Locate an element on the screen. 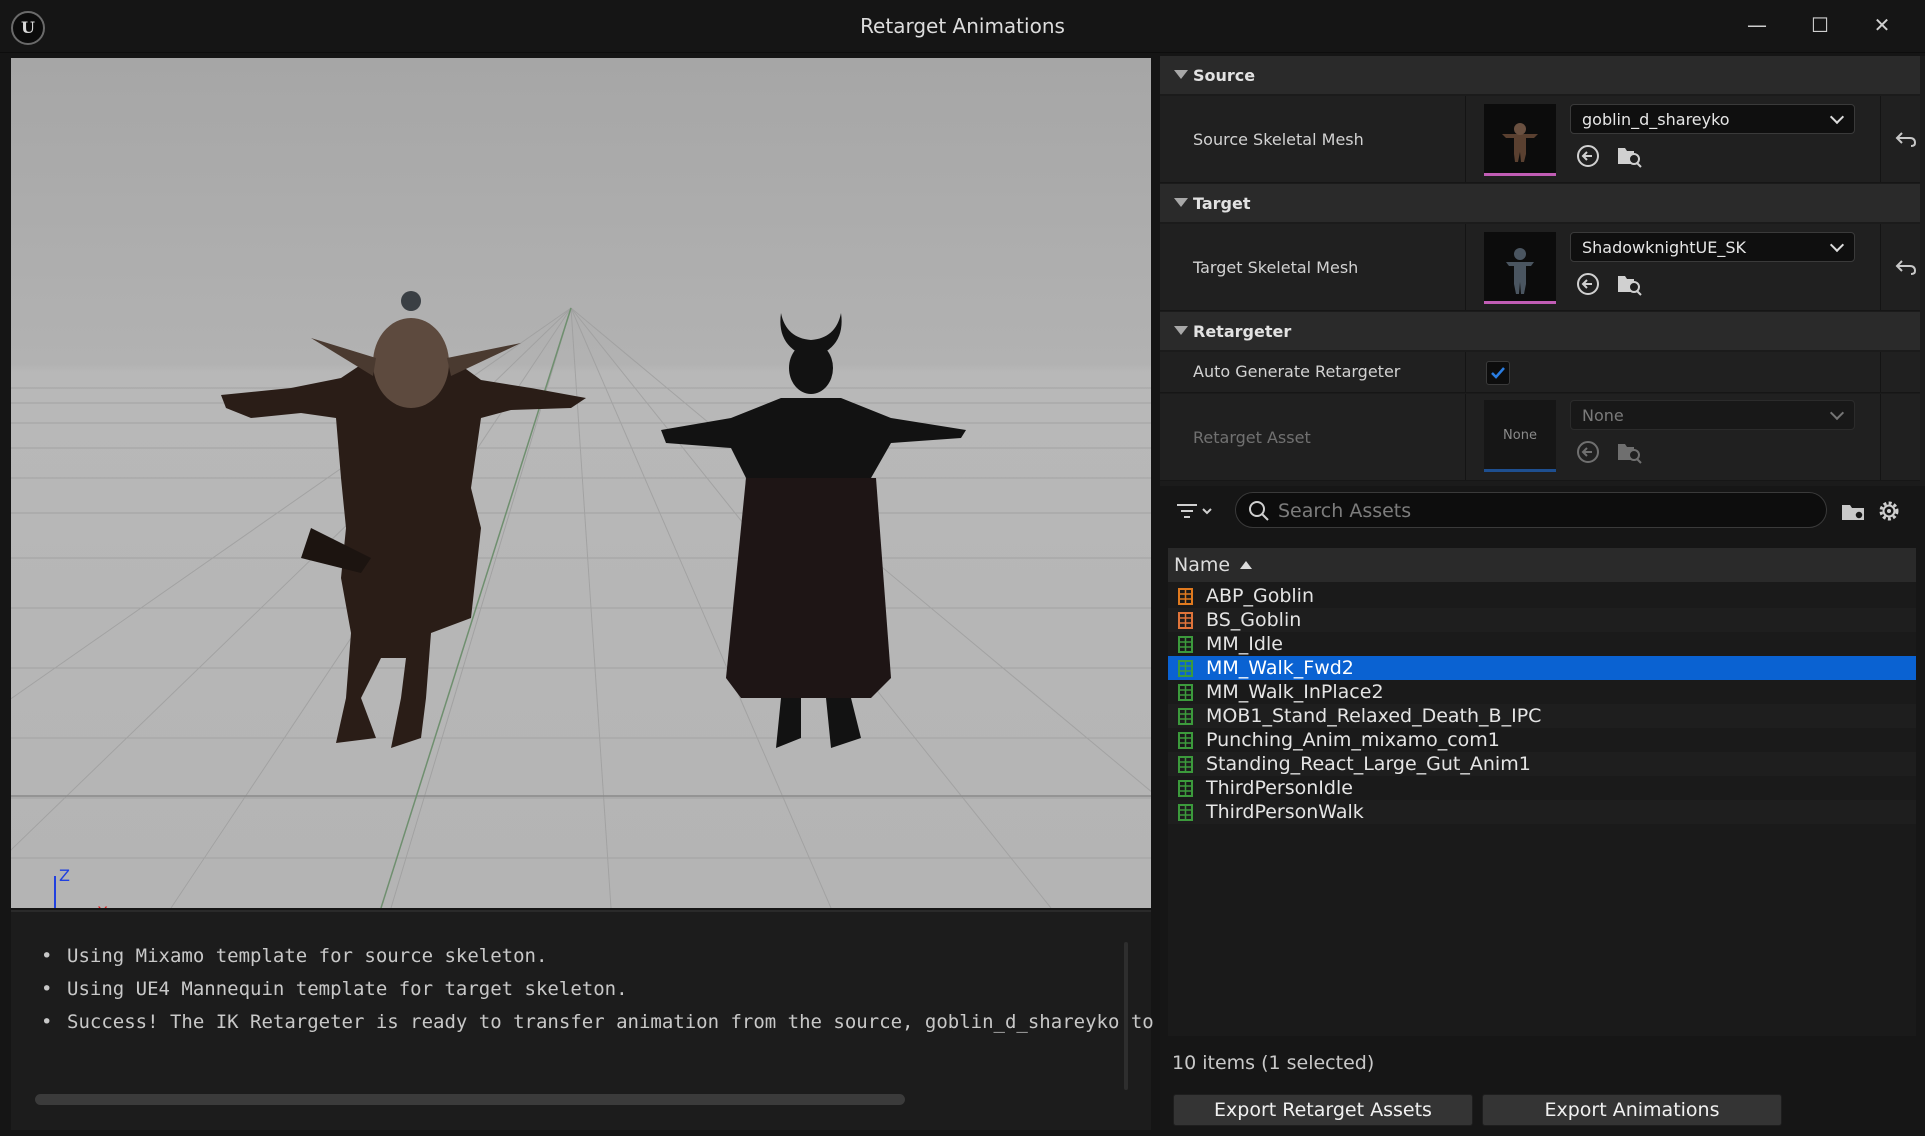 The image size is (1925, 1136). asset-name: ThirdPersonIdle is located at coordinates (1279, 788).